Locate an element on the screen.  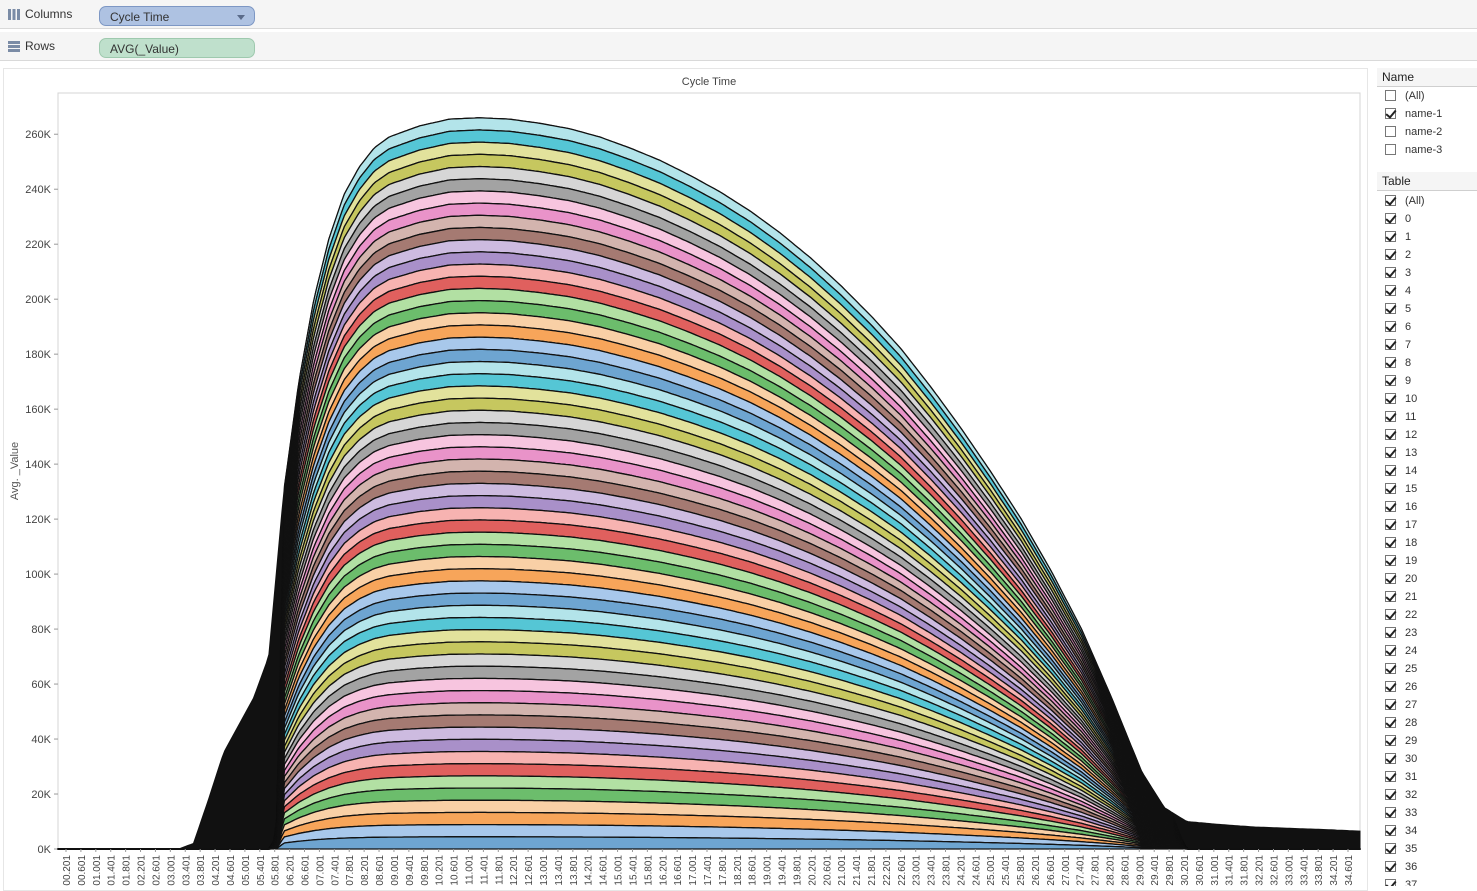
table-filter-item: 12 is located at coordinates (1427, 435).